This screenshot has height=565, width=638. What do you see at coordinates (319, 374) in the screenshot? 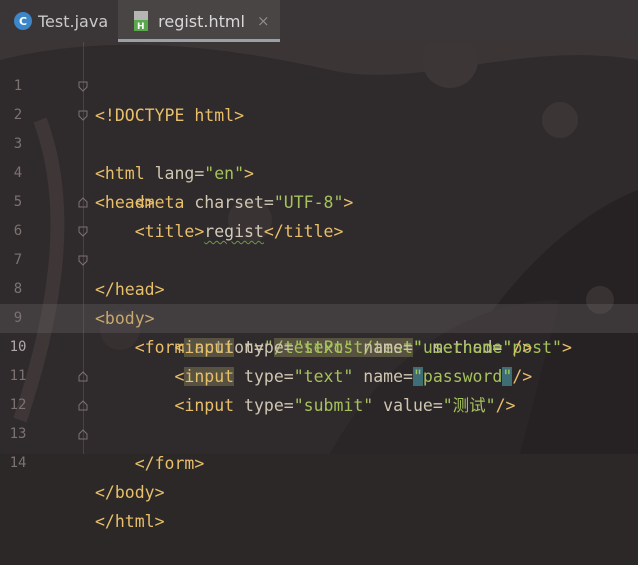
I see `code-line: 11 <input type="submit" value="测试"/>` at bounding box center [319, 374].